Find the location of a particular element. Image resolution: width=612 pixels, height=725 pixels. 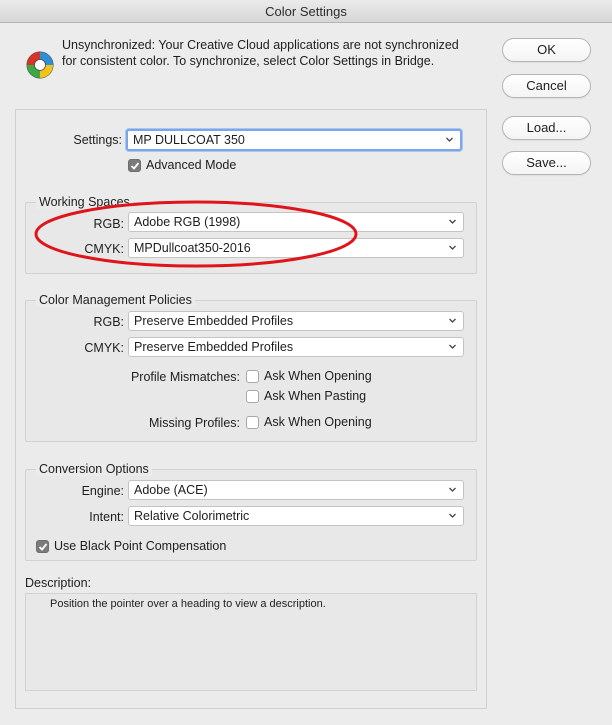

policies-cmyk-label: CMYK: is located at coordinates (104, 348).